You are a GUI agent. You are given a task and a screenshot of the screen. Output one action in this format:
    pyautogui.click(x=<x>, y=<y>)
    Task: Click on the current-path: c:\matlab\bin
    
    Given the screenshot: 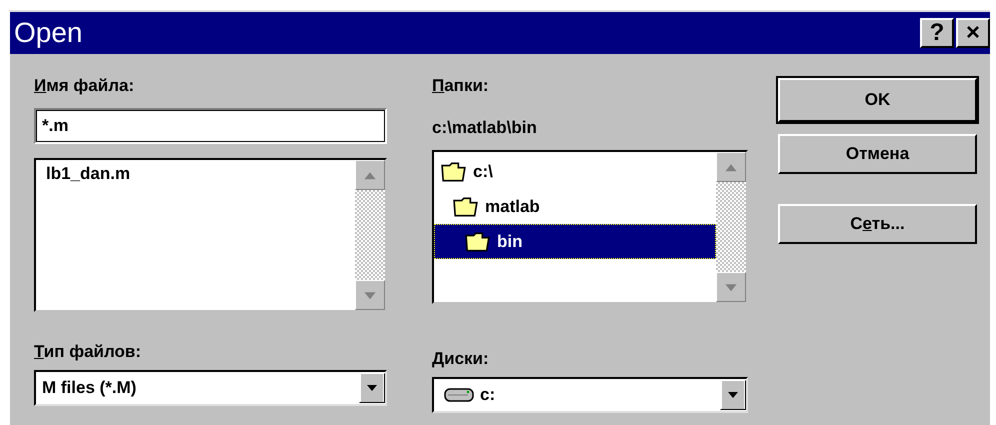 What is the action you would take?
    pyautogui.click(x=485, y=128)
    